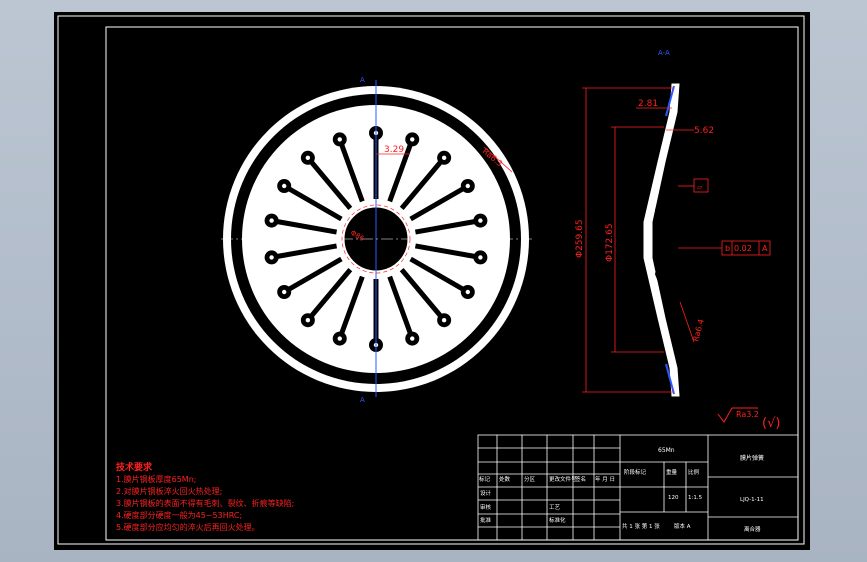  What do you see at coordinates (485, 479) in the screenshot?
I see `tb-header-cell: 标记` at bounding box center [485, 479].